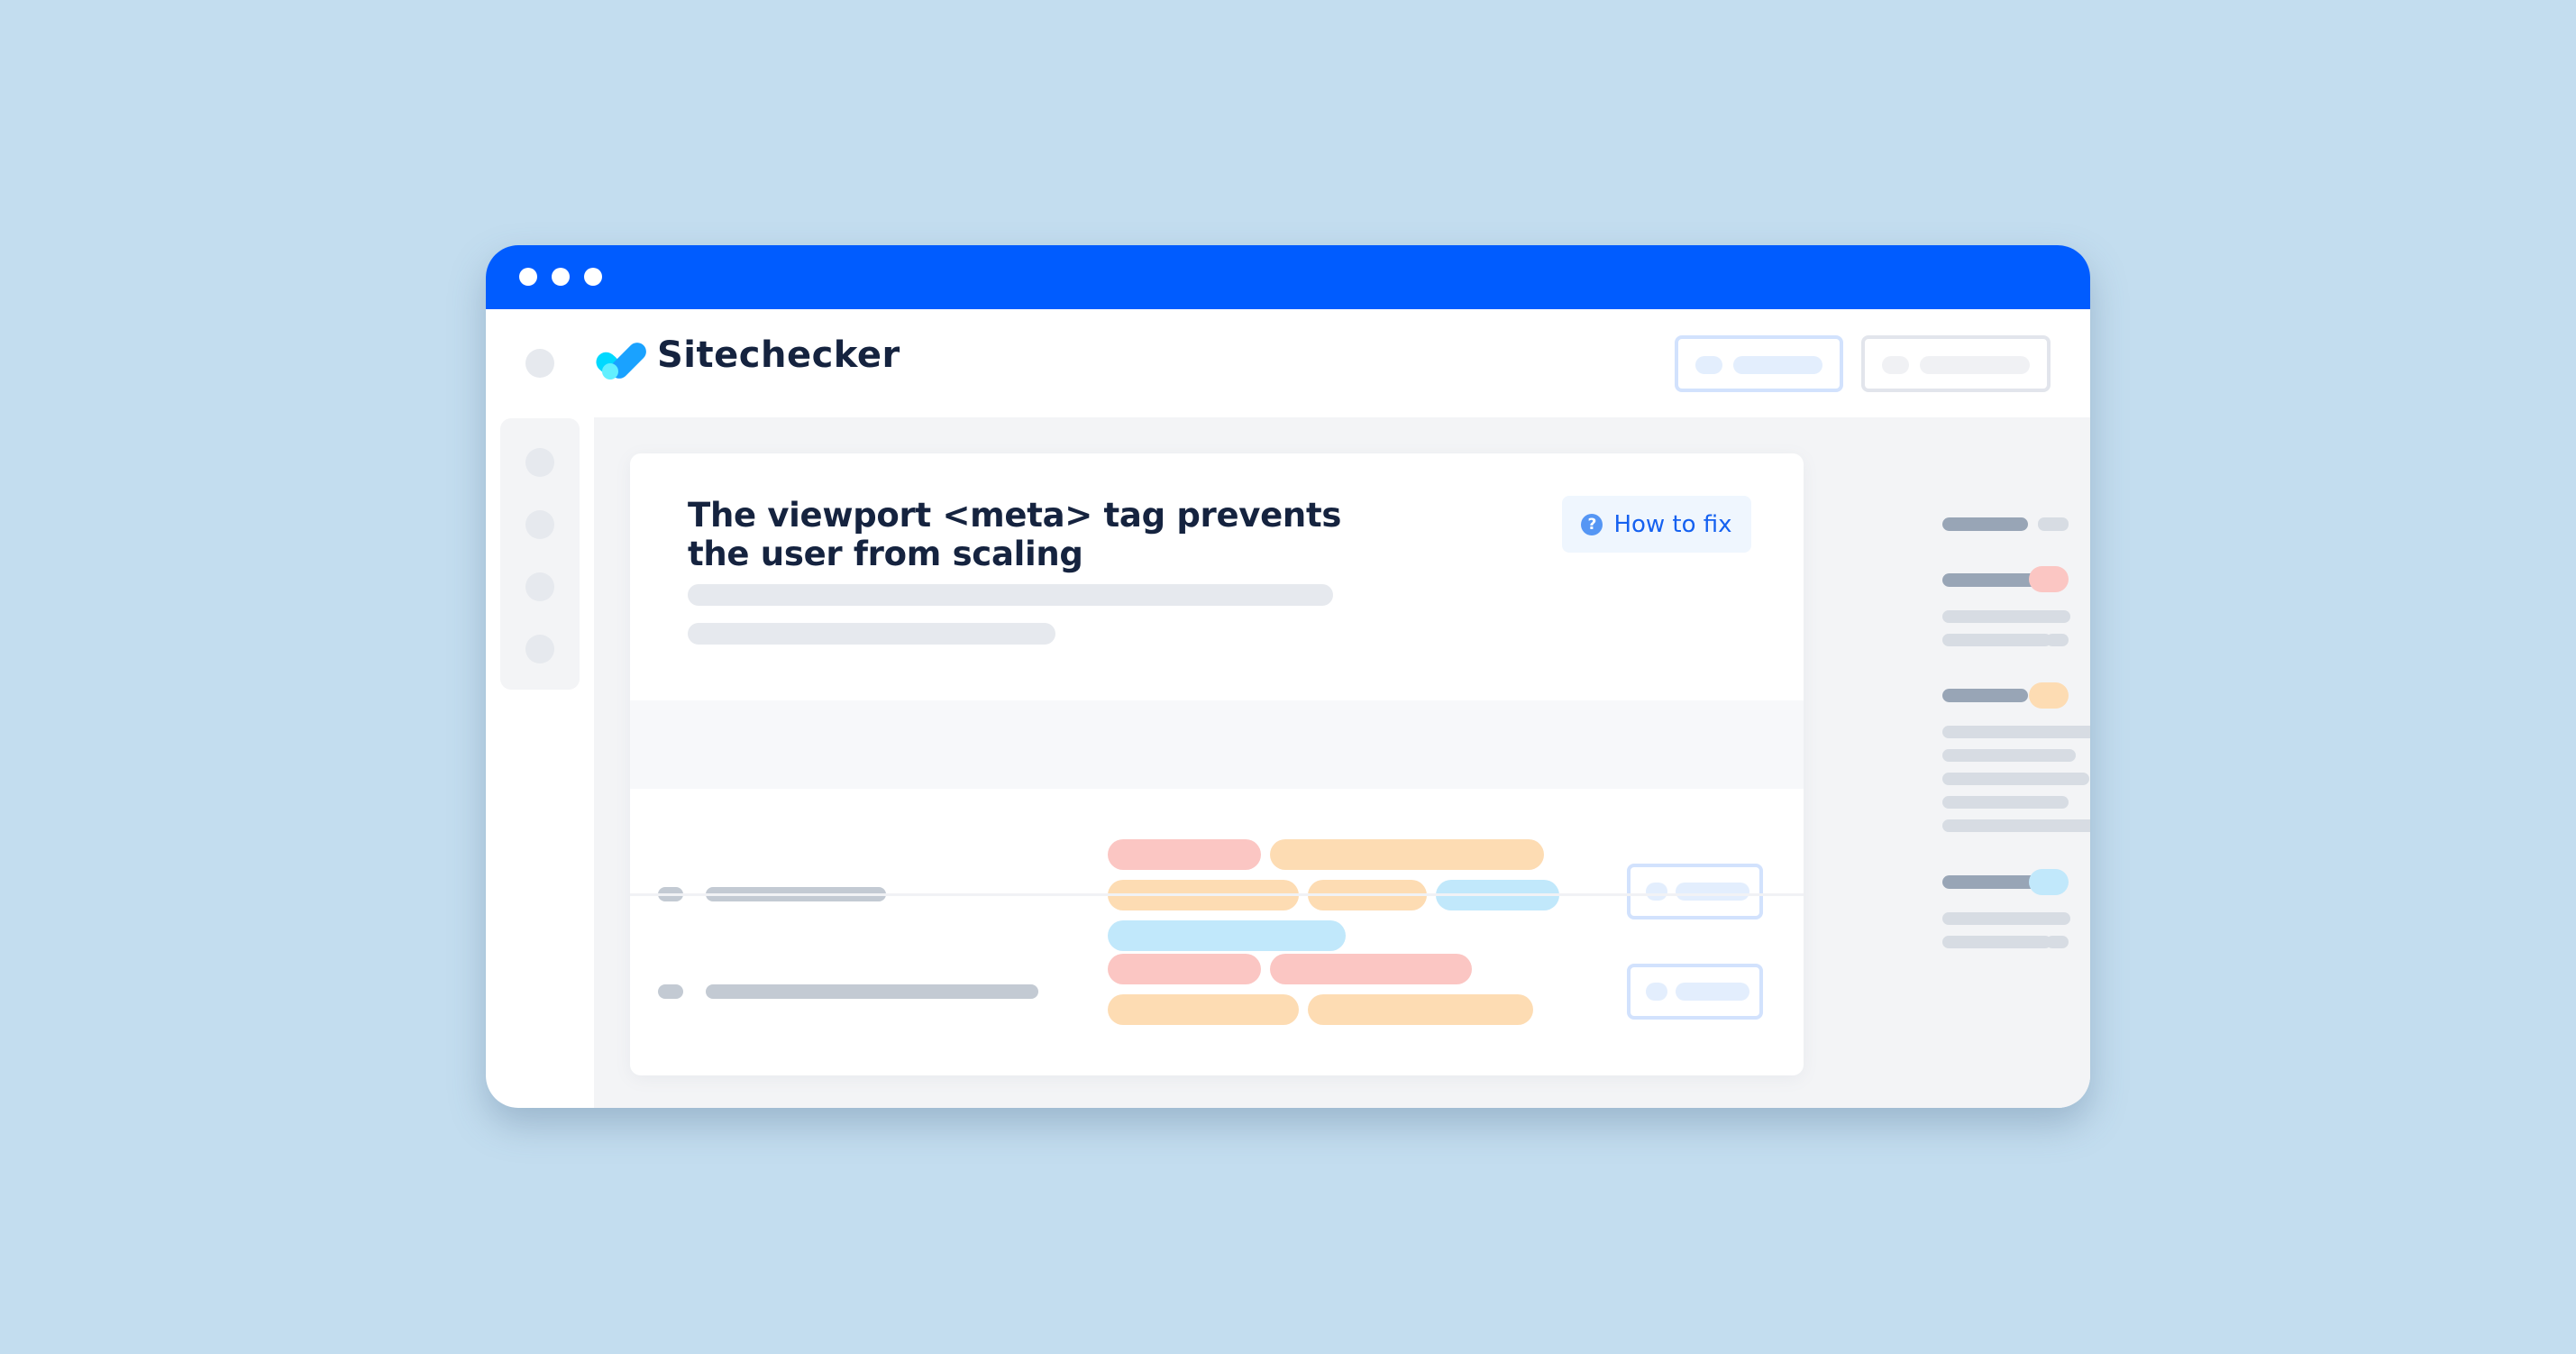 This screenshot has height=1354, width=2576. What do you see at coordinates (872, 991) in the screenshot?
I see `row-url-placeholder` at bounding box center [872, 991].